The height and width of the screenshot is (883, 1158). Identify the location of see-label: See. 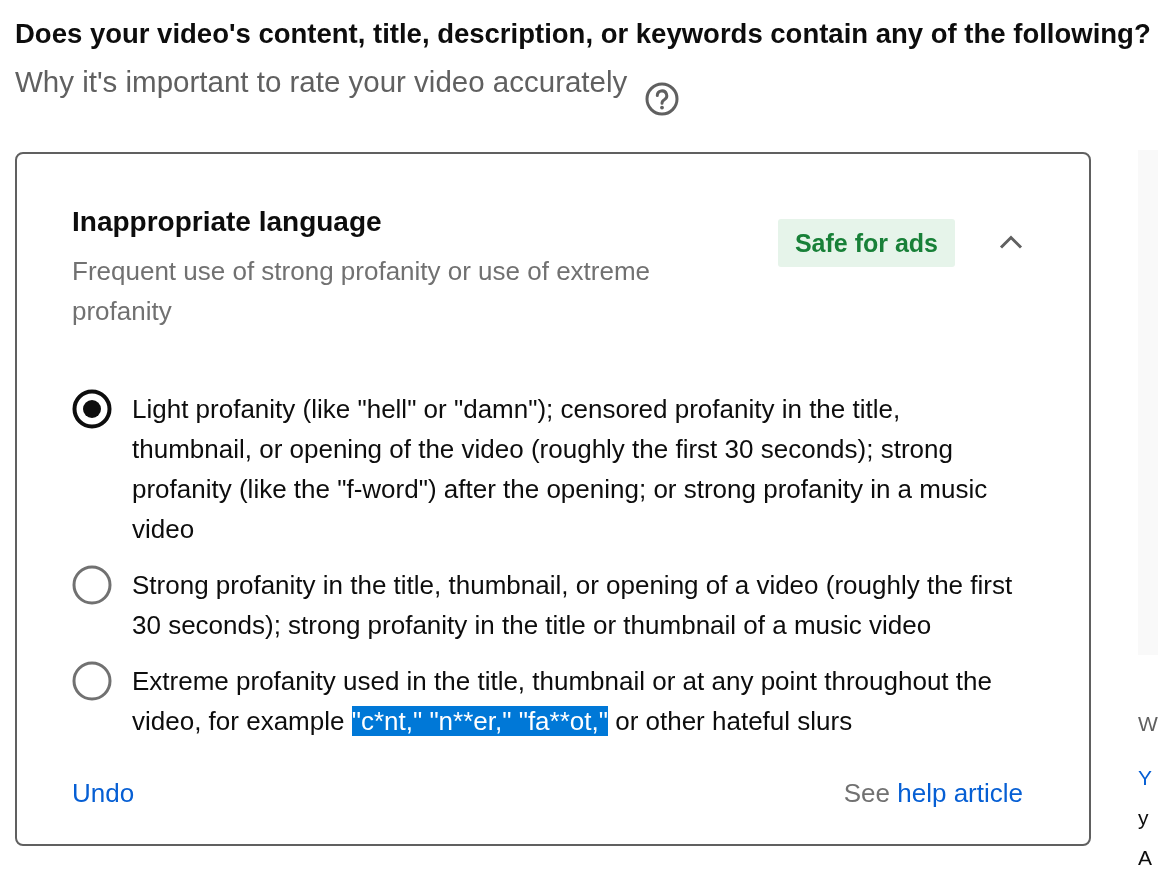
(866, 793).